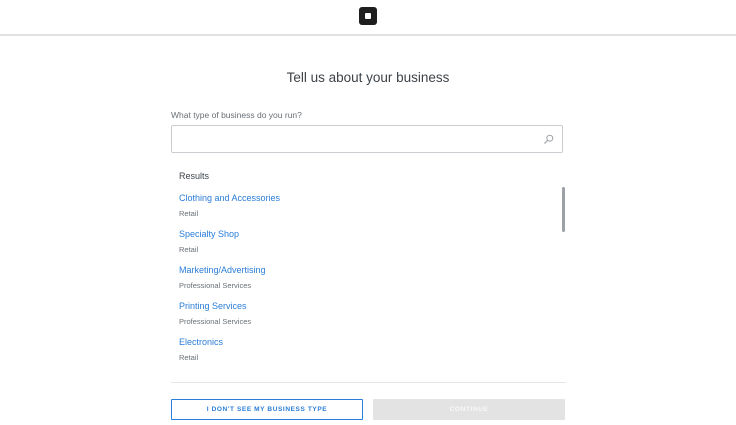 The image size is (736, 425). Describe the element at coordinates (549, 139) in the screenshot. I see `search-icon` at that location.